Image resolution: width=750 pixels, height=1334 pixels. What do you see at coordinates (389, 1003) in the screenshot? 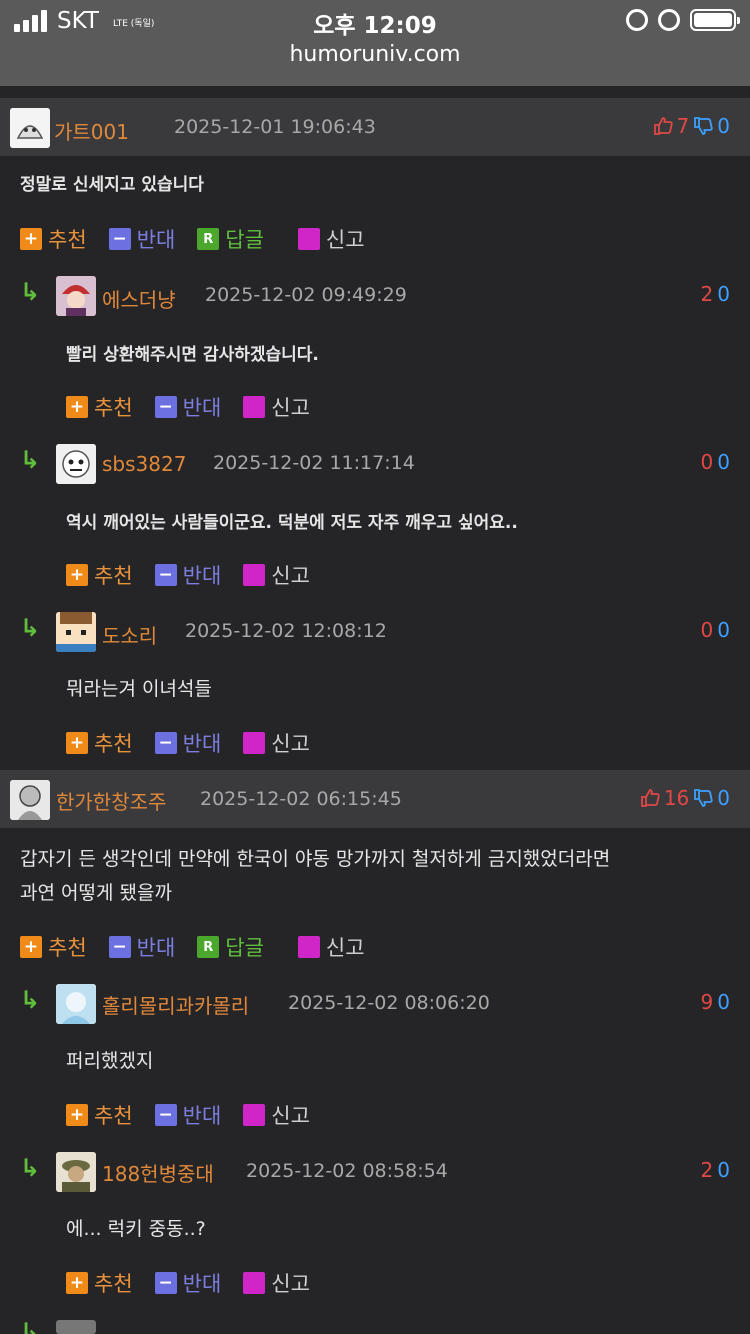
I see `comment-date: 2025-12-02 08:06:20` at bounding box center [389, 1003].